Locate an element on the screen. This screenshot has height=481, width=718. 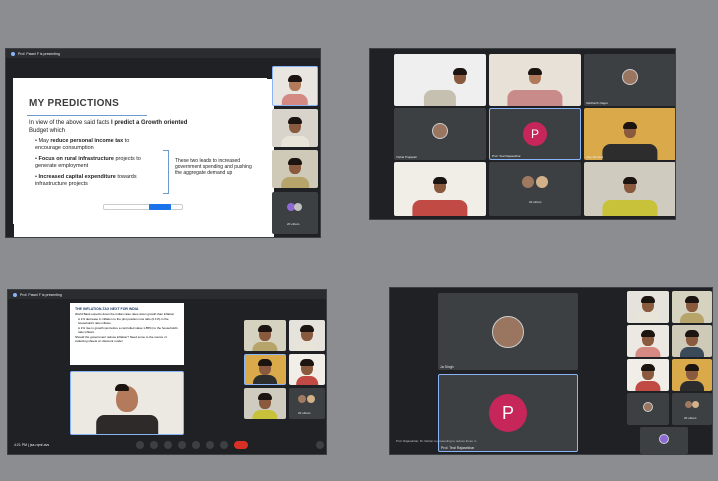
camera-button is located at coordinates (154, 445).